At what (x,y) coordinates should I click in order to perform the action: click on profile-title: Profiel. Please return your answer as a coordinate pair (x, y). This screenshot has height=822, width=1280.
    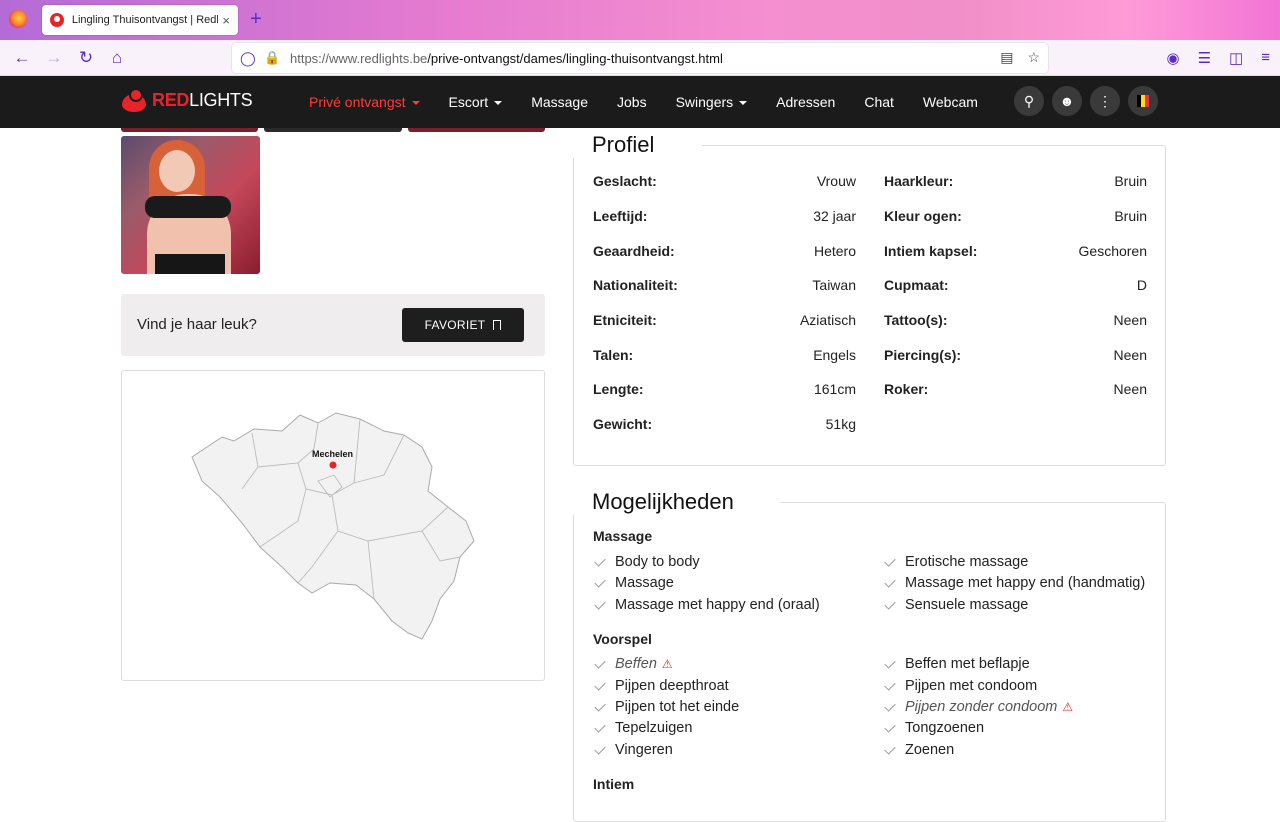
    Looking at the image, I should click on (637, 145).